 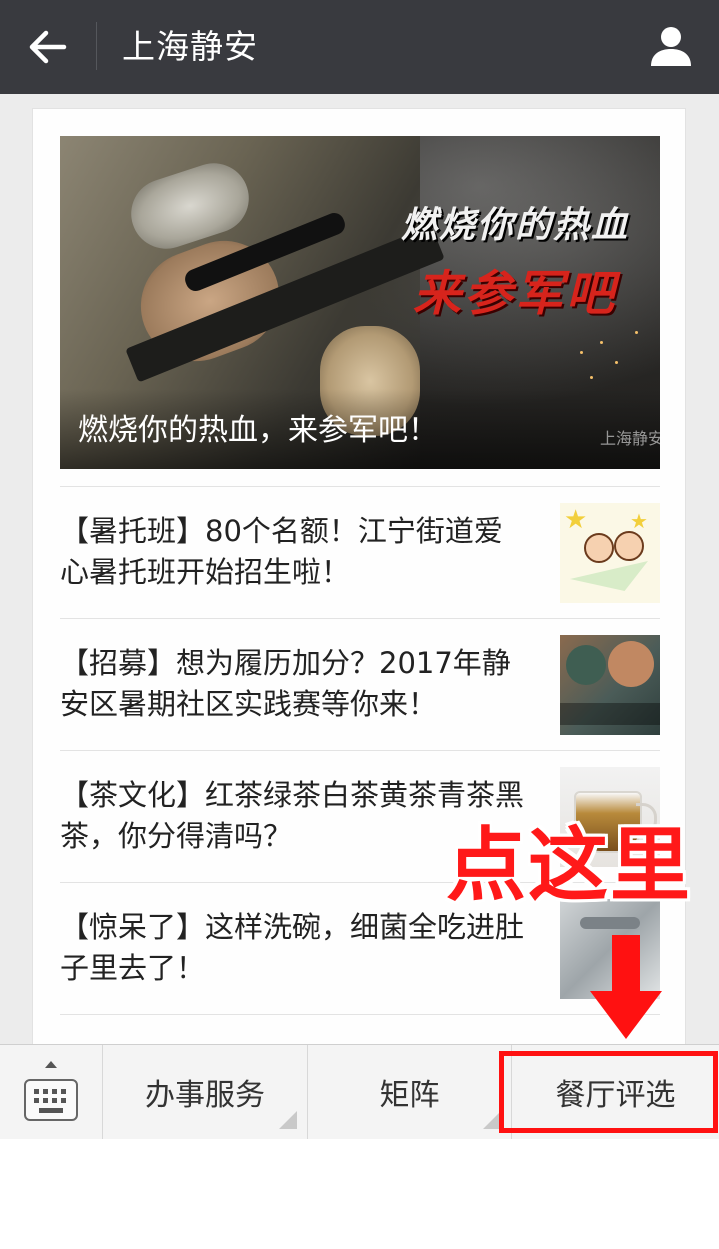 I want to click on keyboard-icon, so click(x=51, y=1100).